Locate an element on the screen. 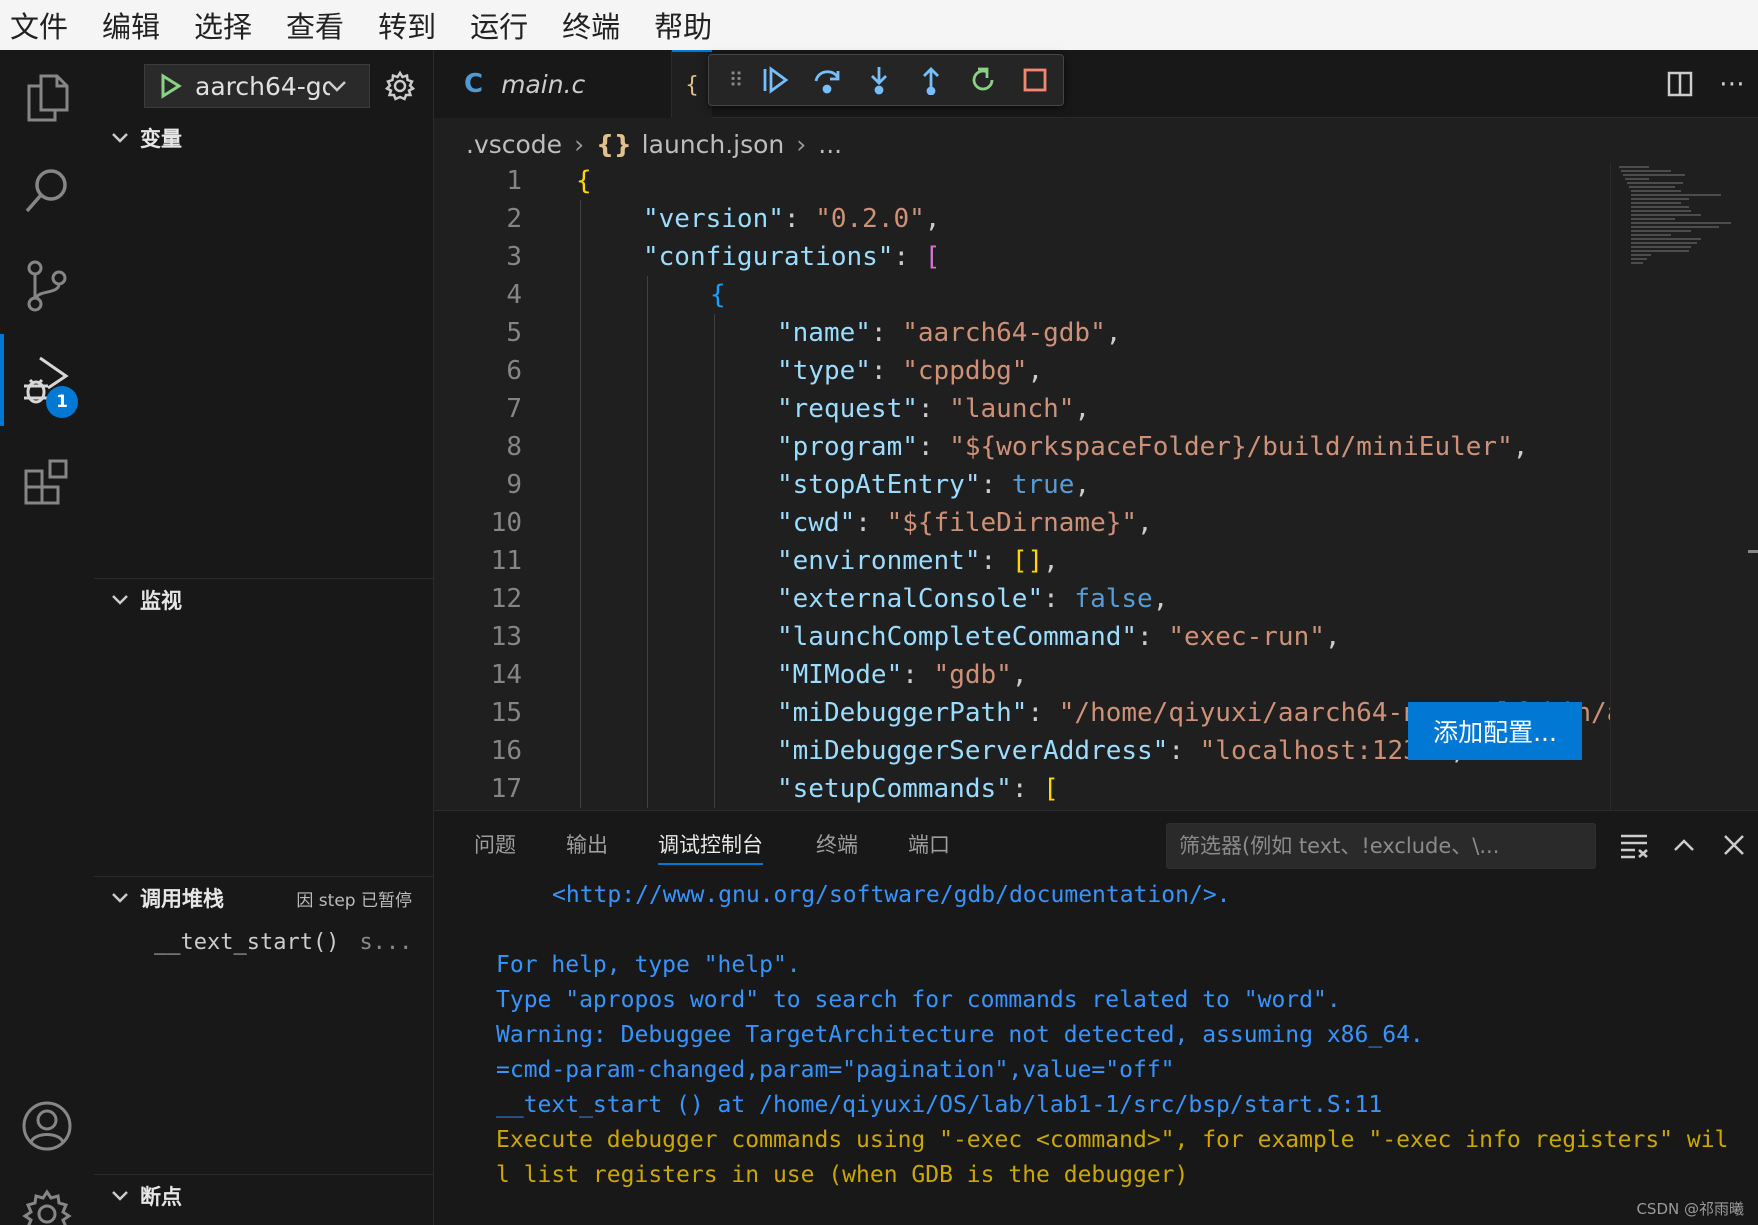 The width and height of the screenshot is (1758, 1225). split-editor-button is located at coordinates (1680, 84).